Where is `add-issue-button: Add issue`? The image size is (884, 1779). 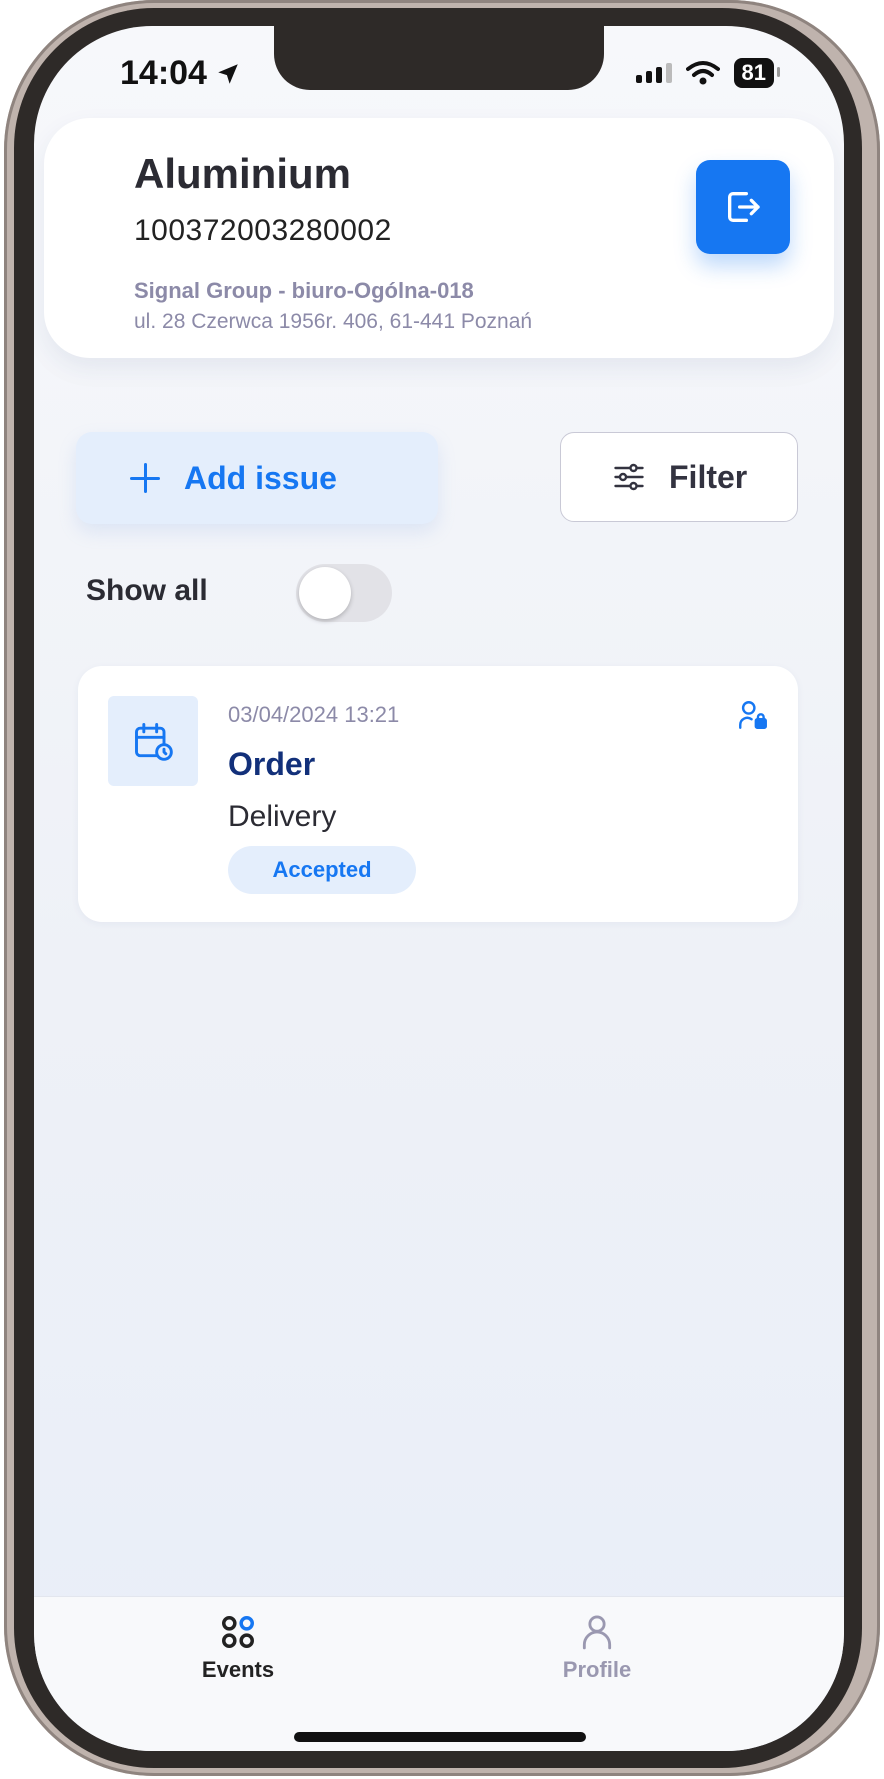 add-issue-button: Add issue is located at coordinates (257, 478).